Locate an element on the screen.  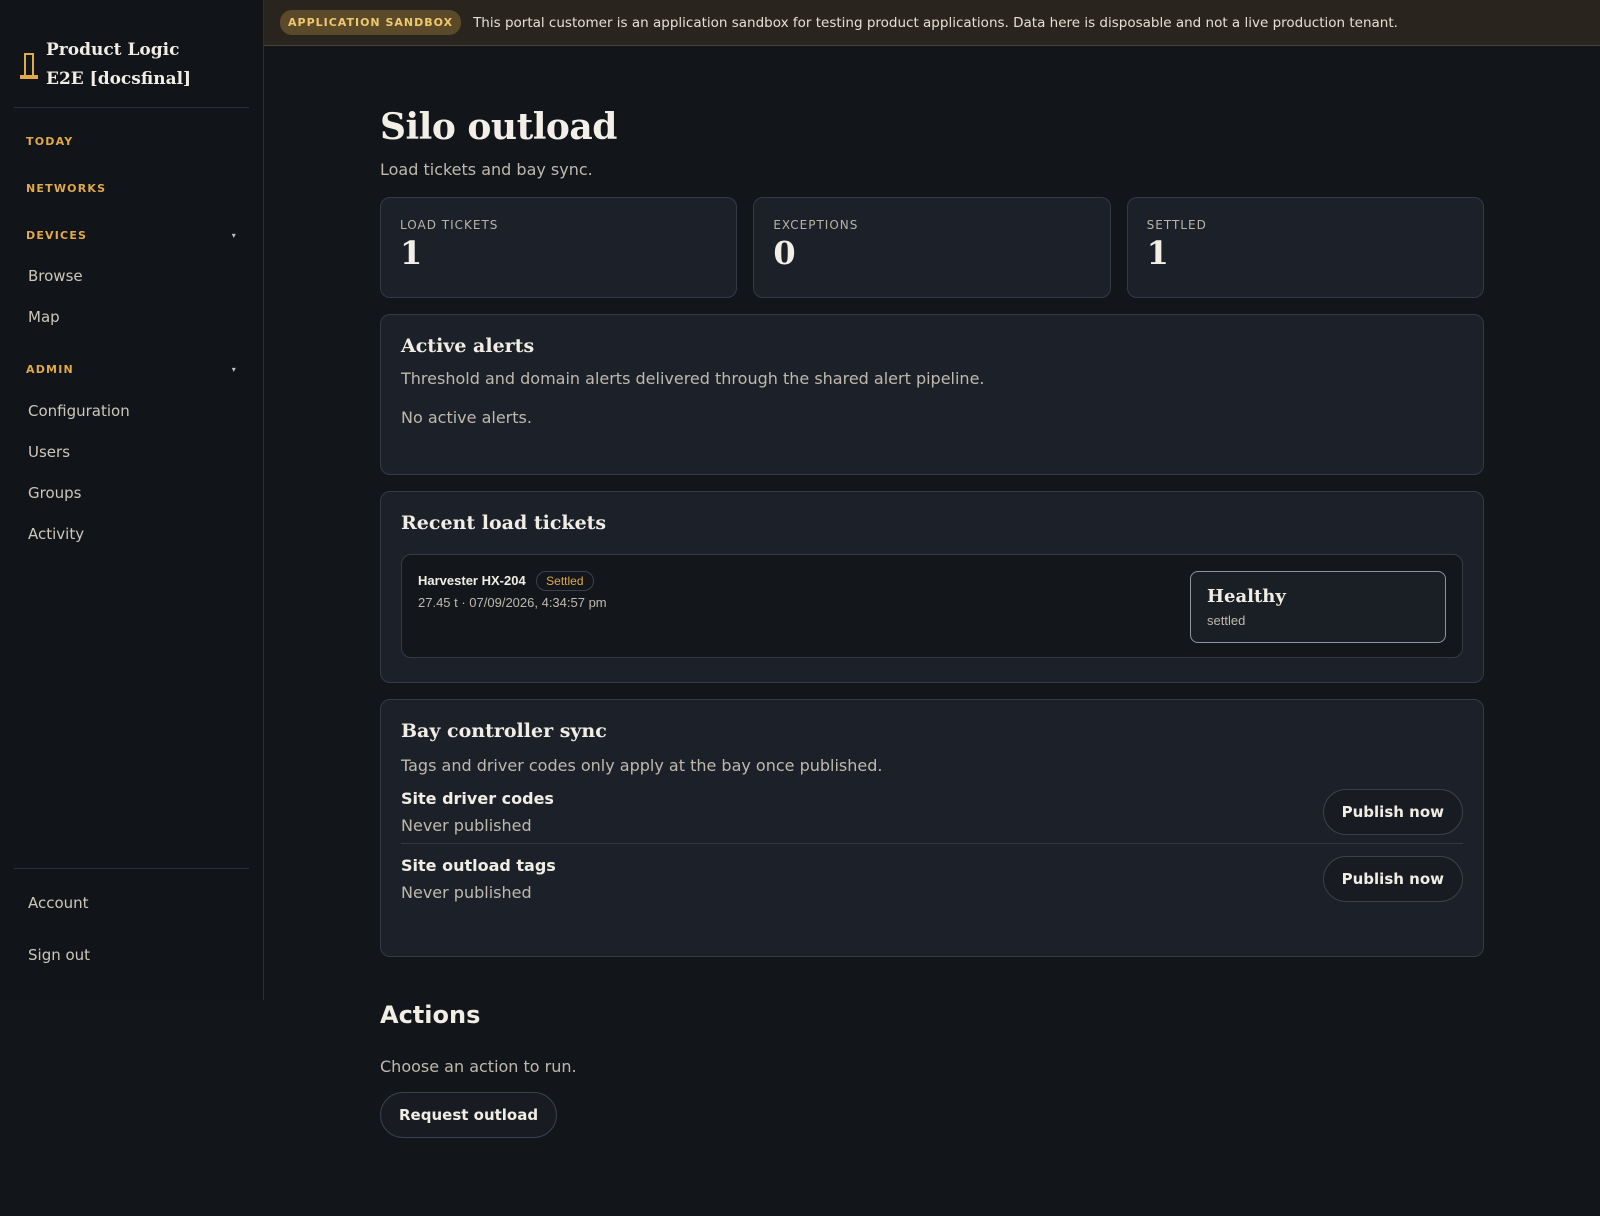
stats-row: LOAD TICKETS 1 EXCEPTIONS 0 SETTLED 1 is located at coordinates (932, 247).